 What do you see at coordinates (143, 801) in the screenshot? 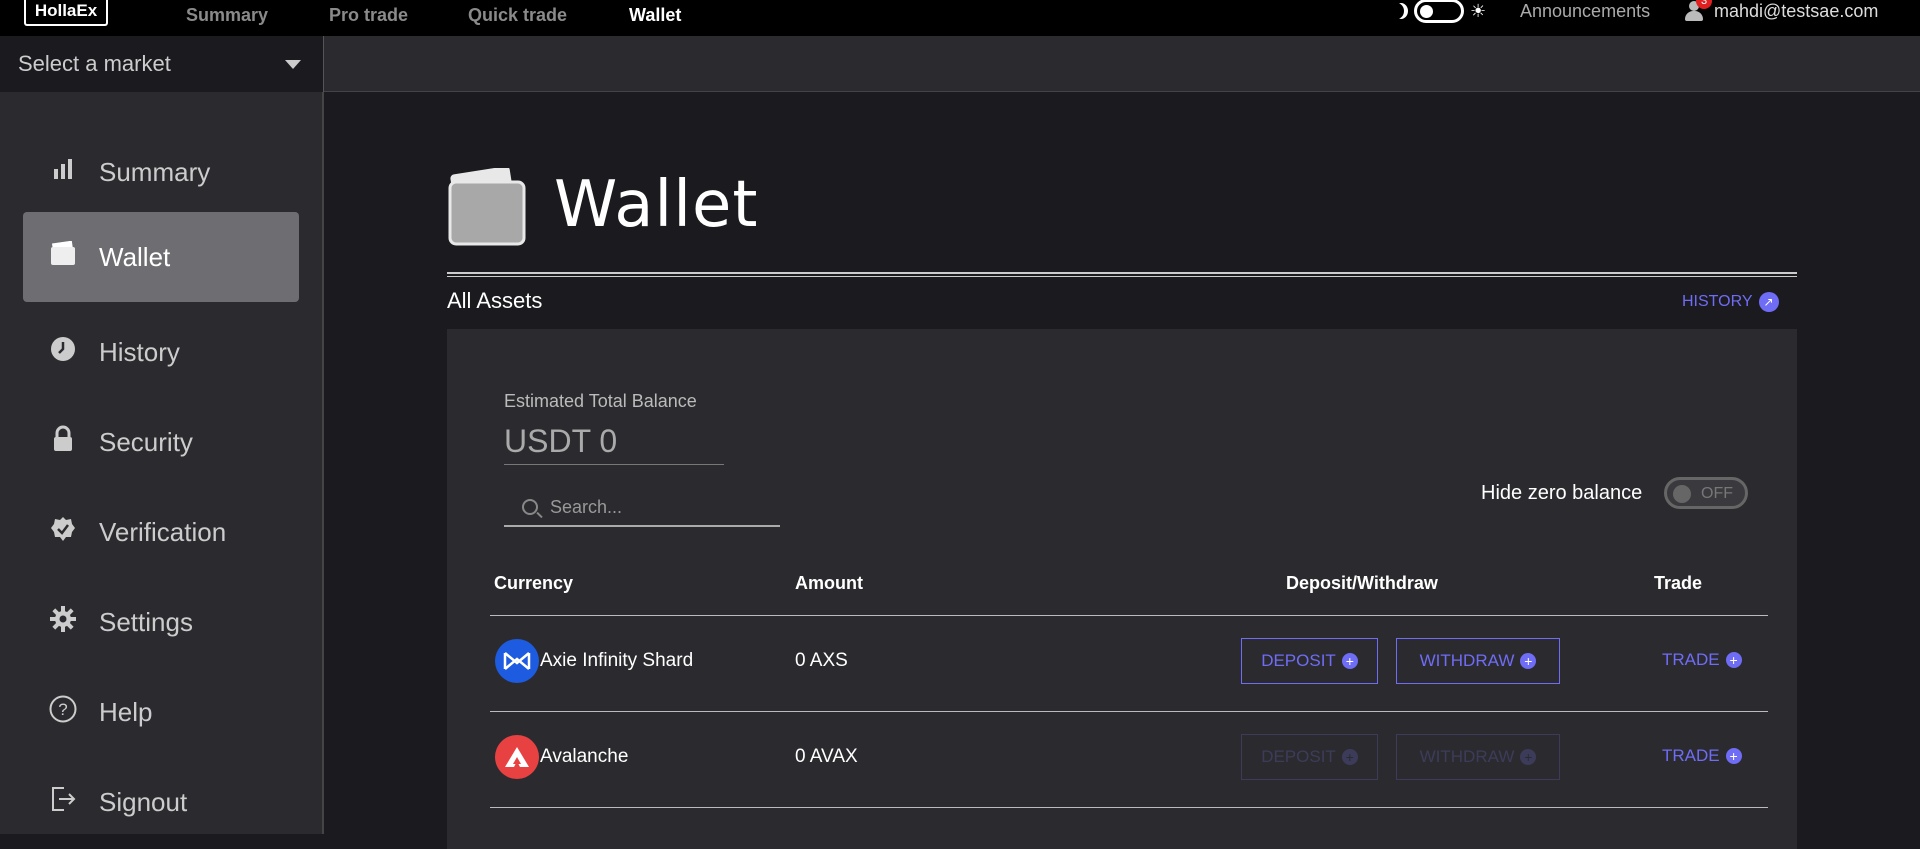
I see `sidebar-item-label: Signout` at bounding box center [143, 801].